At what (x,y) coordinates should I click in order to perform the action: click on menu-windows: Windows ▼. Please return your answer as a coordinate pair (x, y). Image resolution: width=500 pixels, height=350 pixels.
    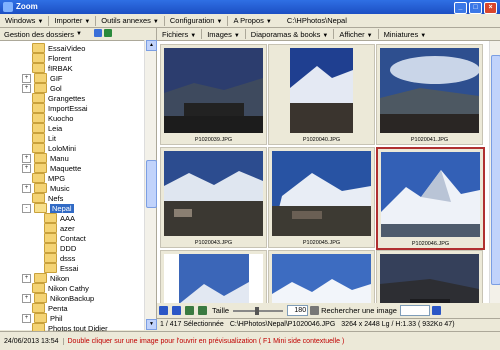
    Looking at the image, I should click on (24, 20).